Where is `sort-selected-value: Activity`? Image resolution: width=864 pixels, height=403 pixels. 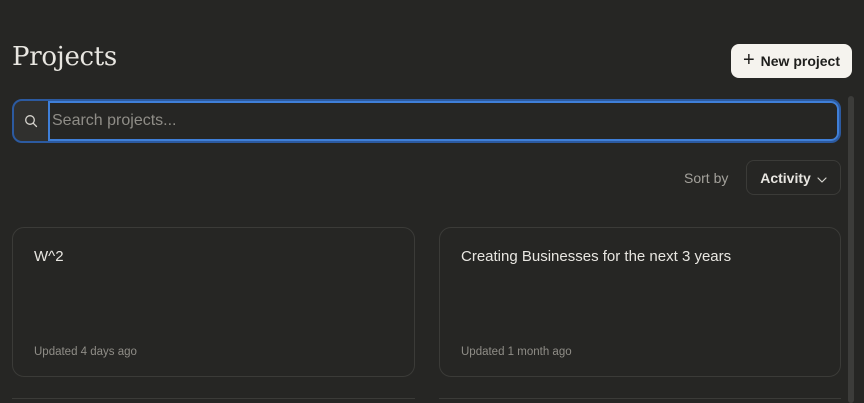 sort-selected-value: Activity is located at coordinates (785, 177).